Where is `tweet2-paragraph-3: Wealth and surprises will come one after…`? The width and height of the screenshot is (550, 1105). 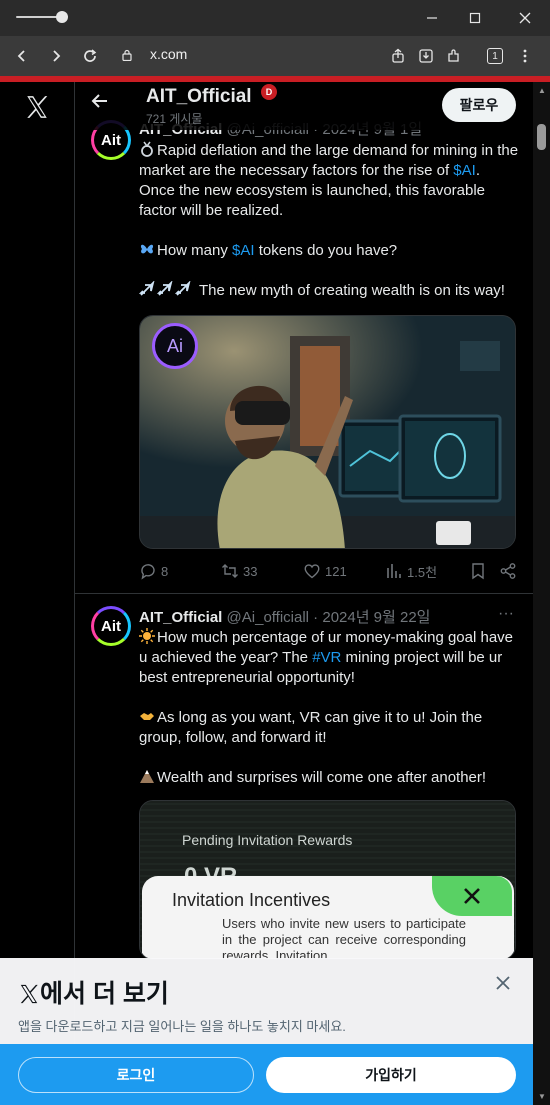 tweet2-paragraph-3: Wealth and surprises will come one after… is located at coordinates (329, 778).